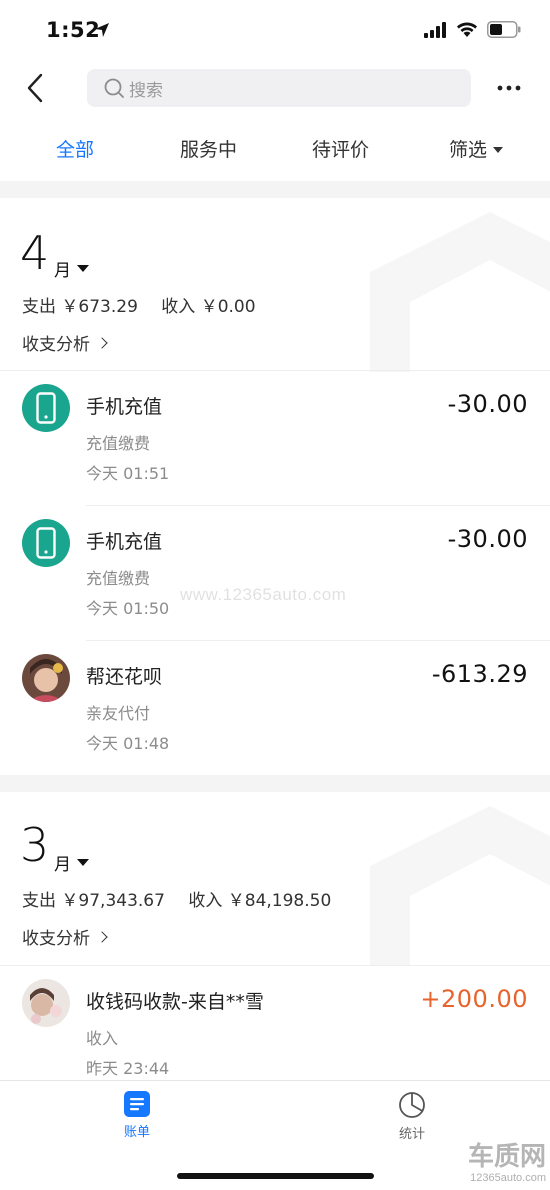 The image size is (550, 1190). I want to click on search-placeholder: 搜索, so click(146, 90).